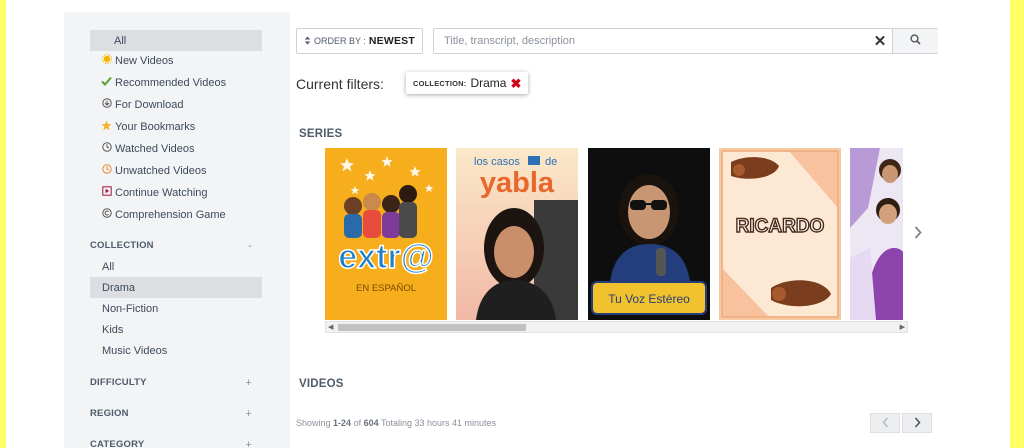  I want to click on sidebar-item-continue-watching: Continue Watching, so click(176, 192).